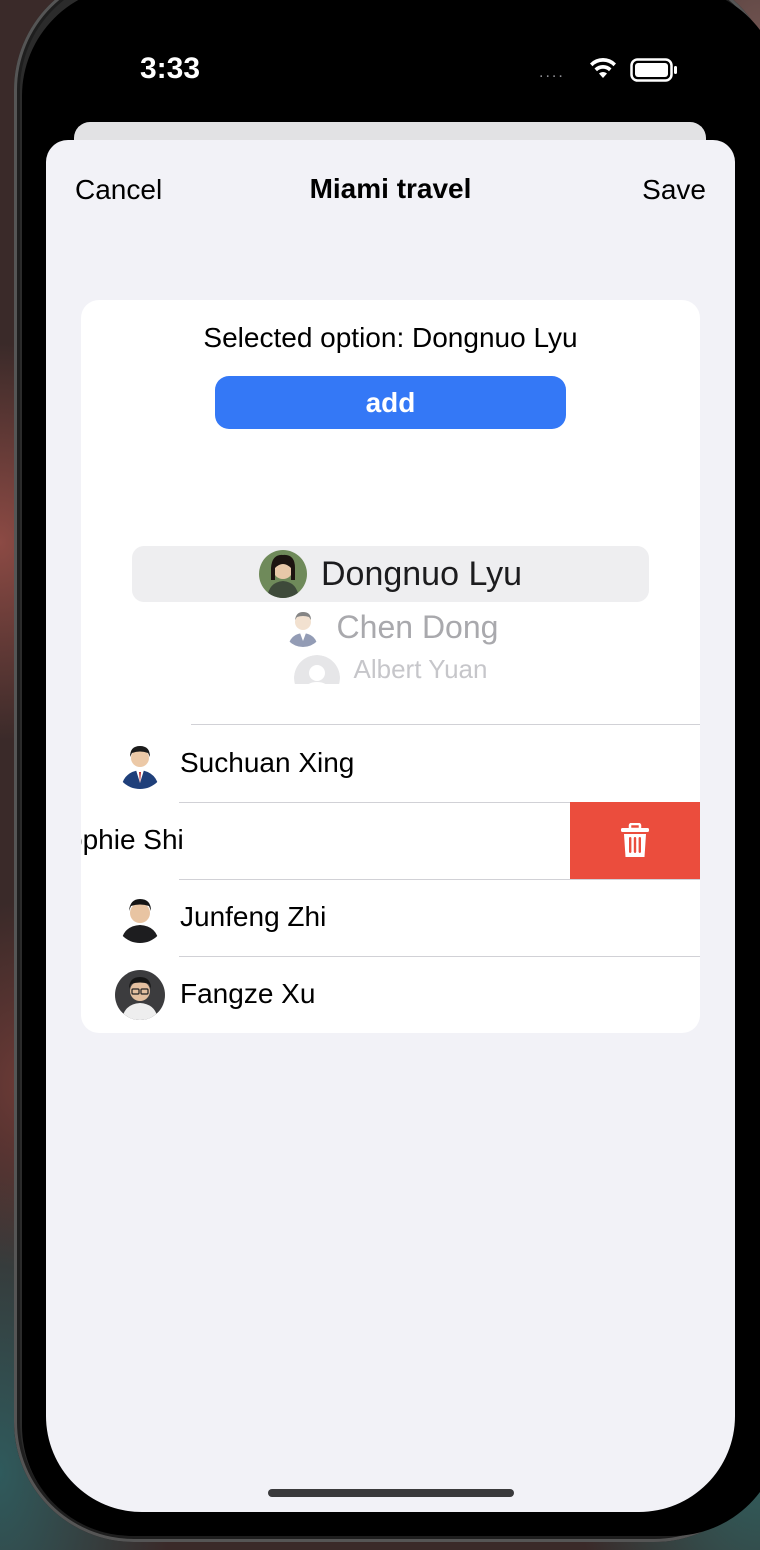 The height and width of the screenshot is (1550, 760). I want to click on list-item: Suchuan Xing, so click(390, 763).